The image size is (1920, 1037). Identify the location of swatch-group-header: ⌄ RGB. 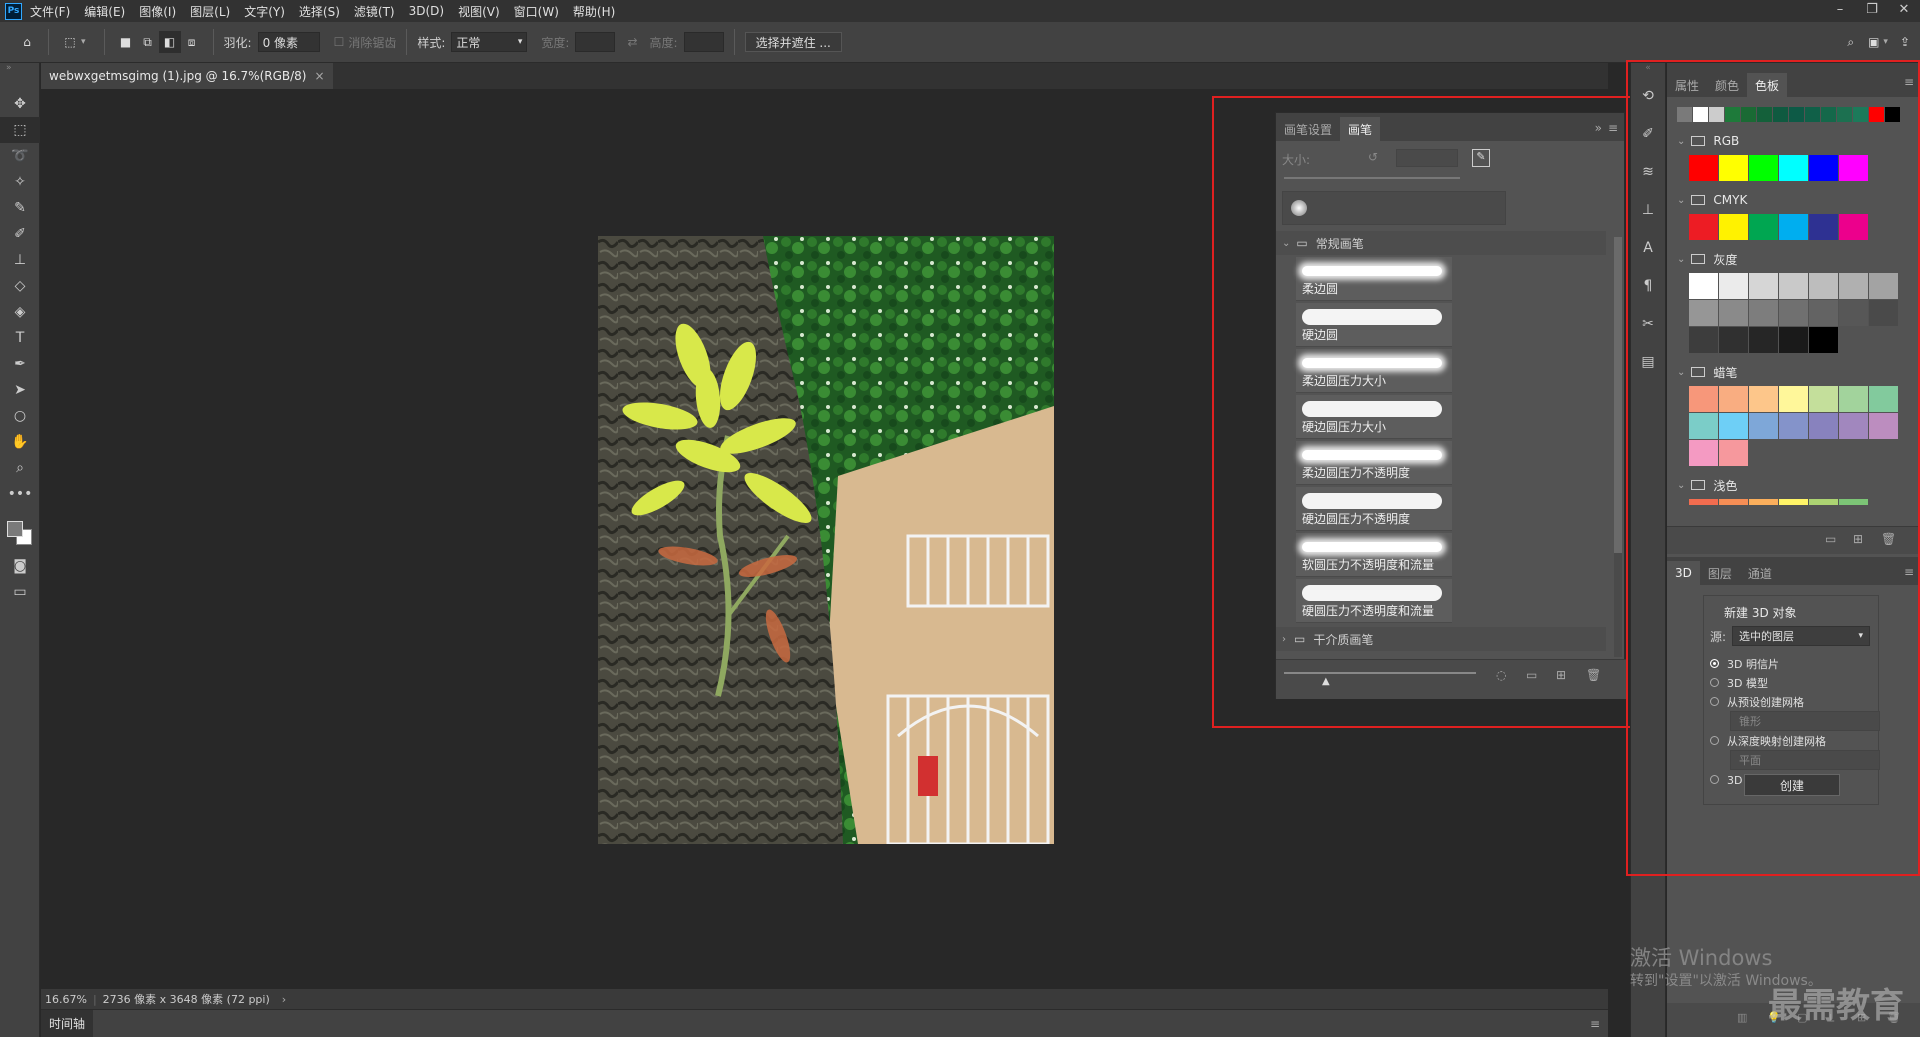
(1793, 141).